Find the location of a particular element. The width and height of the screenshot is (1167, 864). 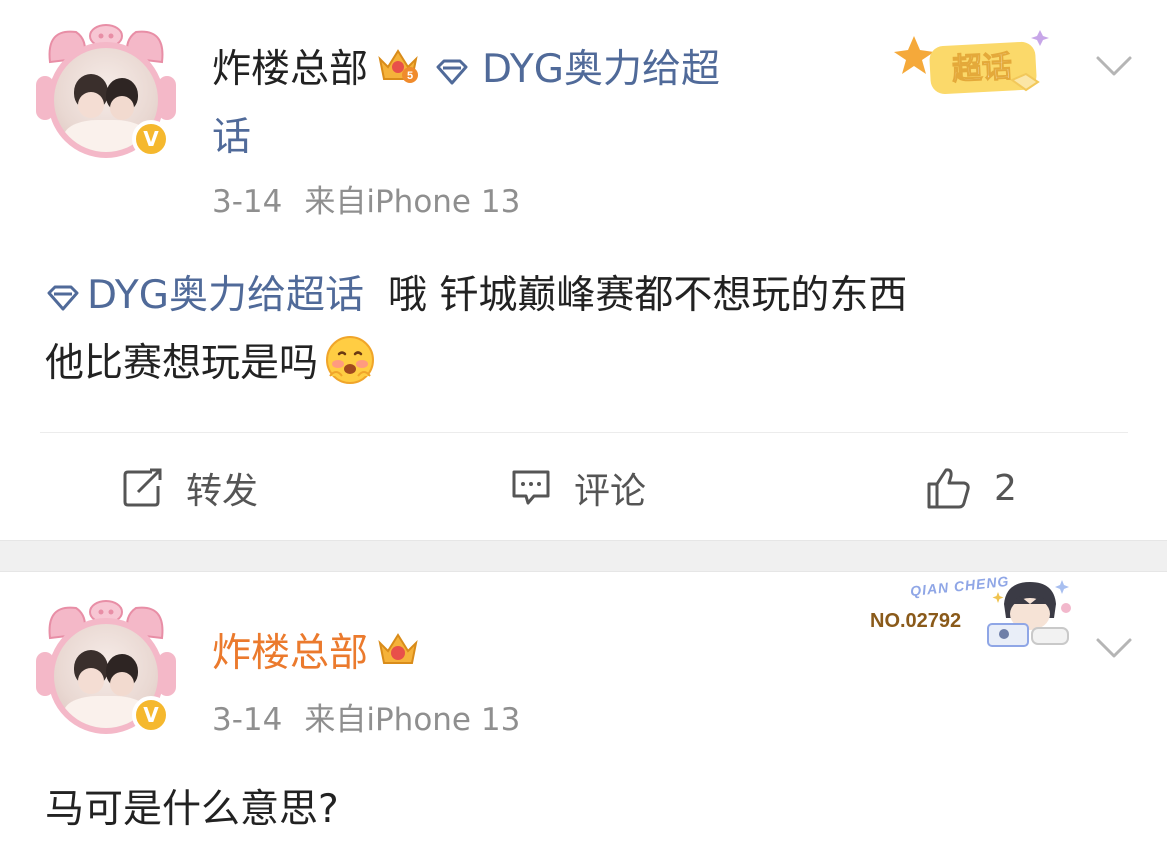

post-author: 炸楼总部 is located at coordinates (316, 655).